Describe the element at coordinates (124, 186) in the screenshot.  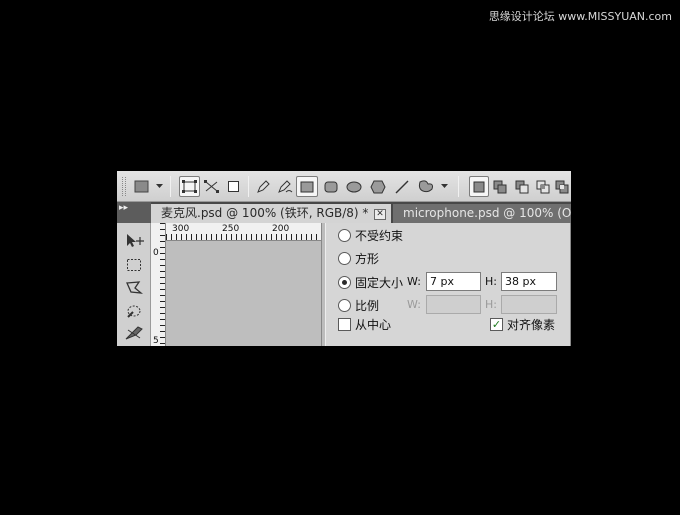
I see `toolbar-grip` at that location.